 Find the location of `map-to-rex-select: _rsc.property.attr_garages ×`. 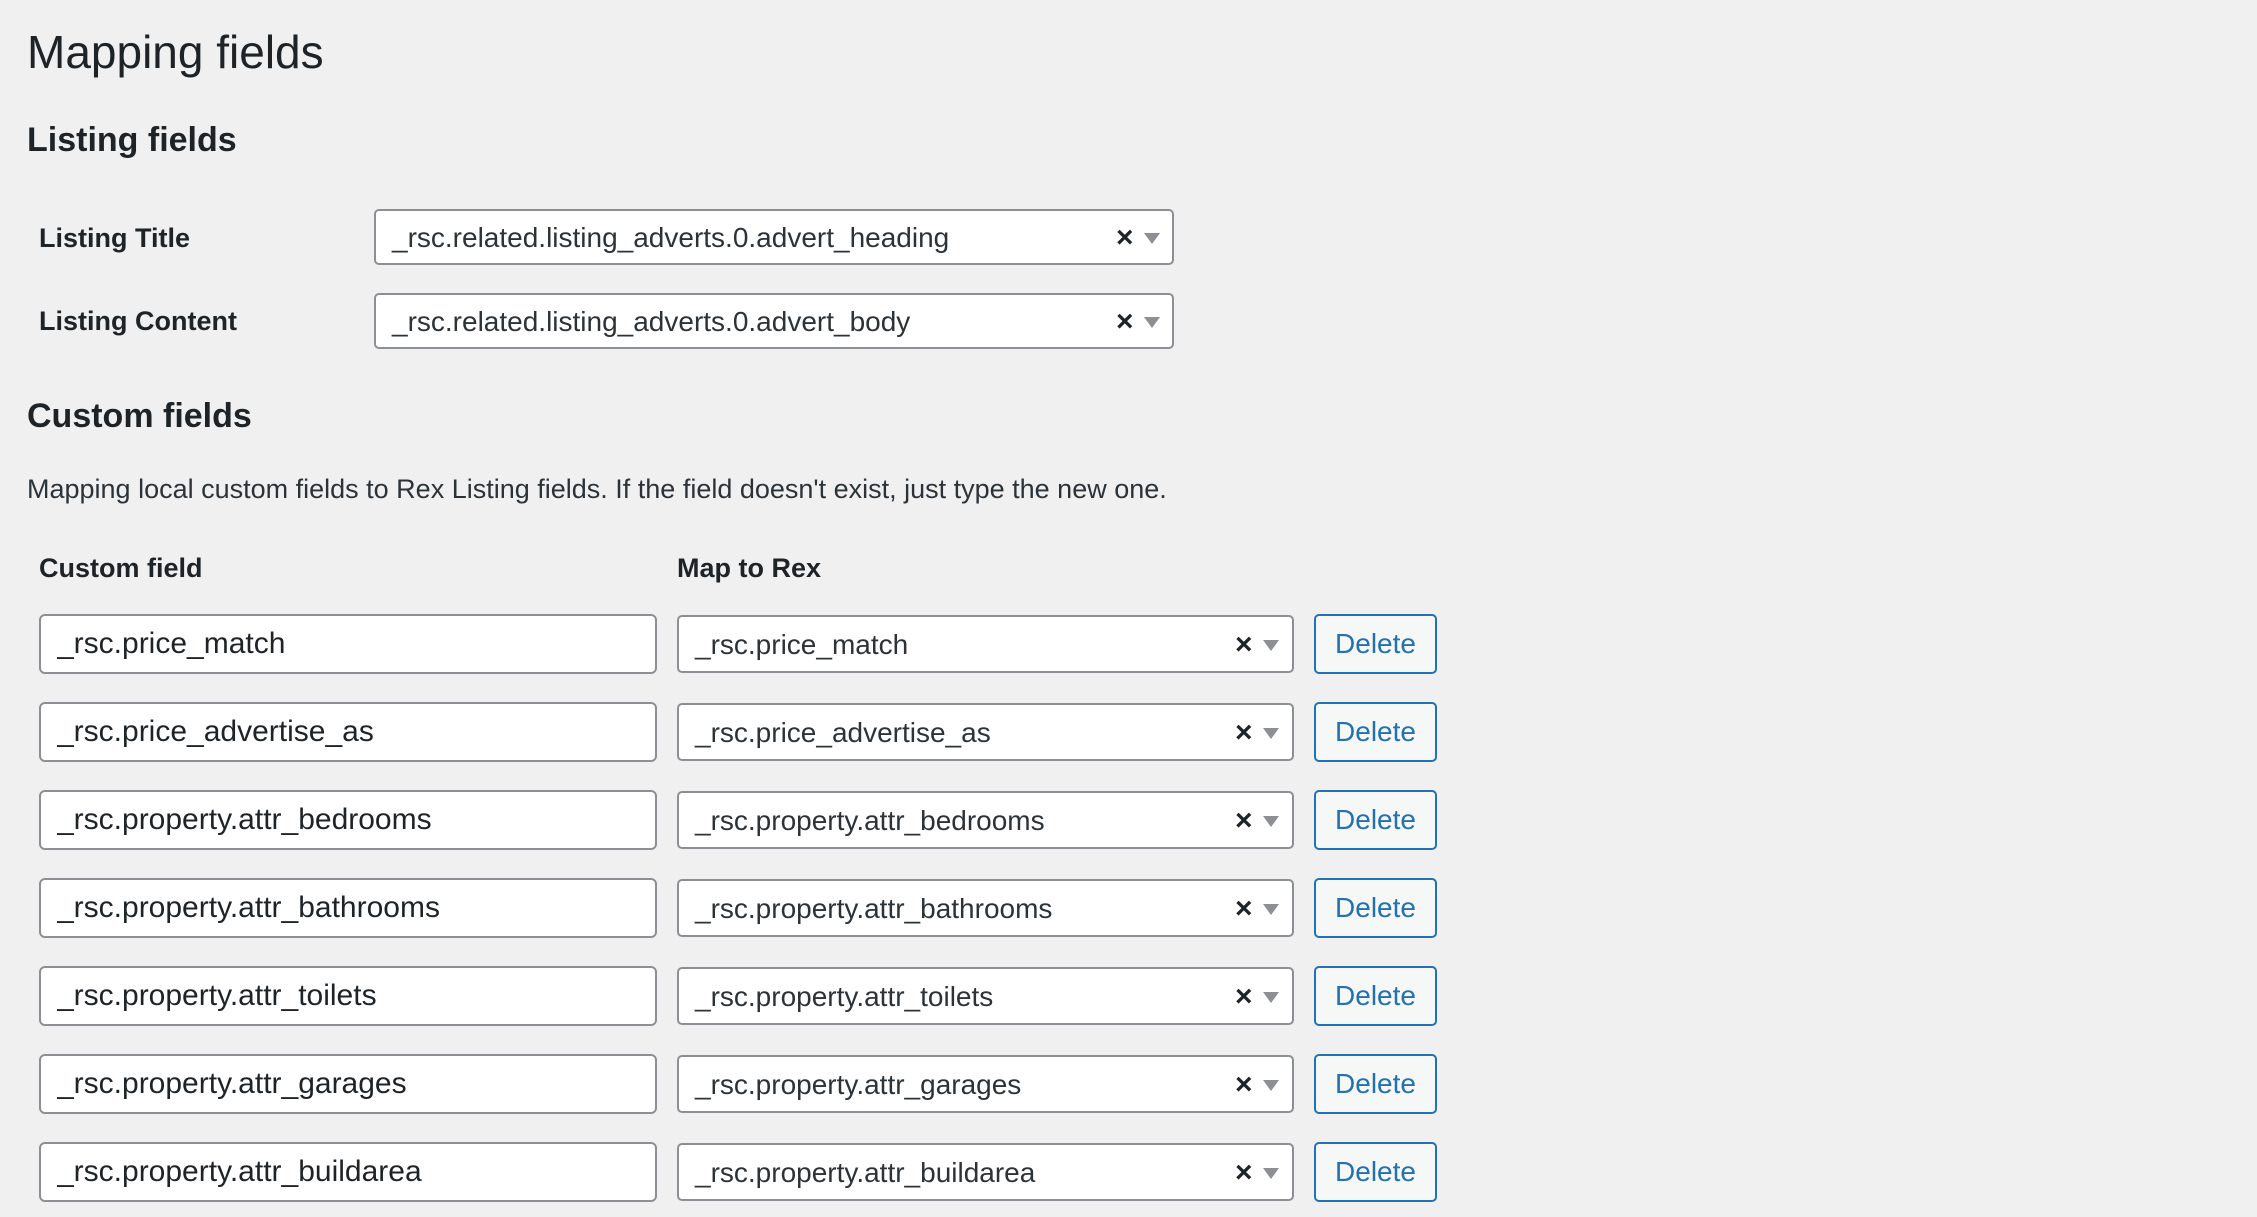

map-to-rex-select: _rsc.property.attr_garages × is located at coordinates (985, 1084).